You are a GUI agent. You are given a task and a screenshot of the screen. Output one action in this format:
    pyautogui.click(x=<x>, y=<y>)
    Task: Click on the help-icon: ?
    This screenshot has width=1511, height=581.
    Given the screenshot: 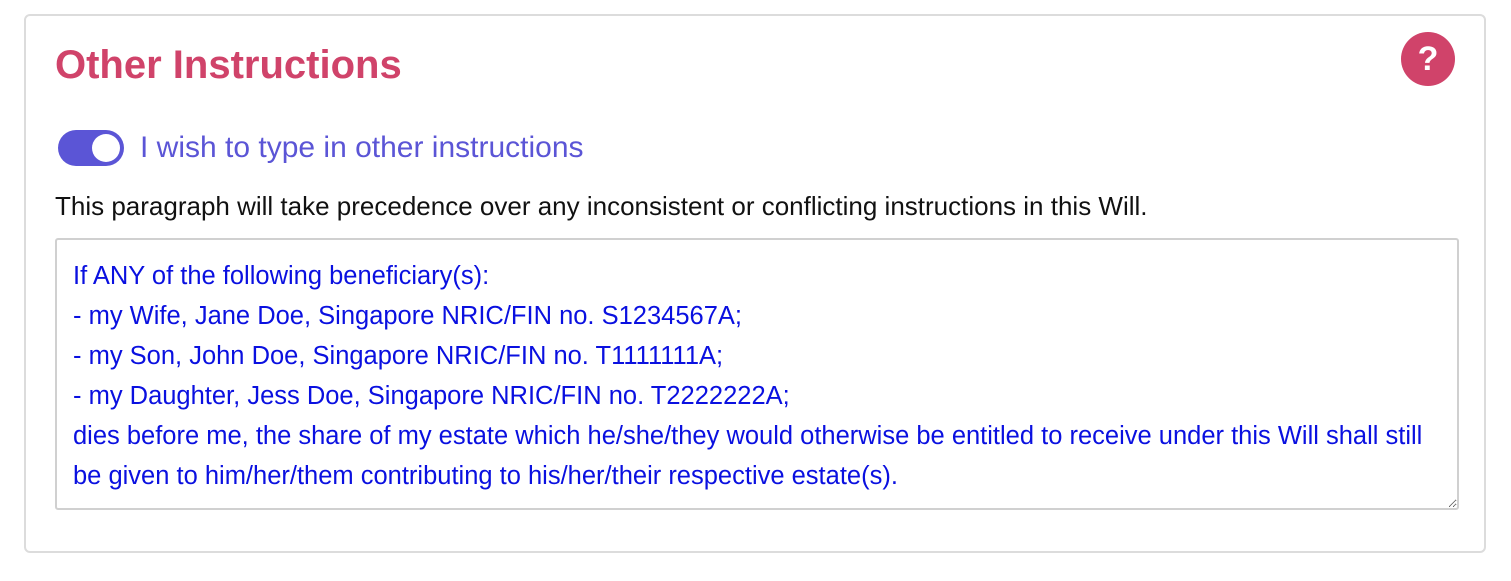 What is the action you would take?
    pyautogui.click(x=1428, y=59)
    